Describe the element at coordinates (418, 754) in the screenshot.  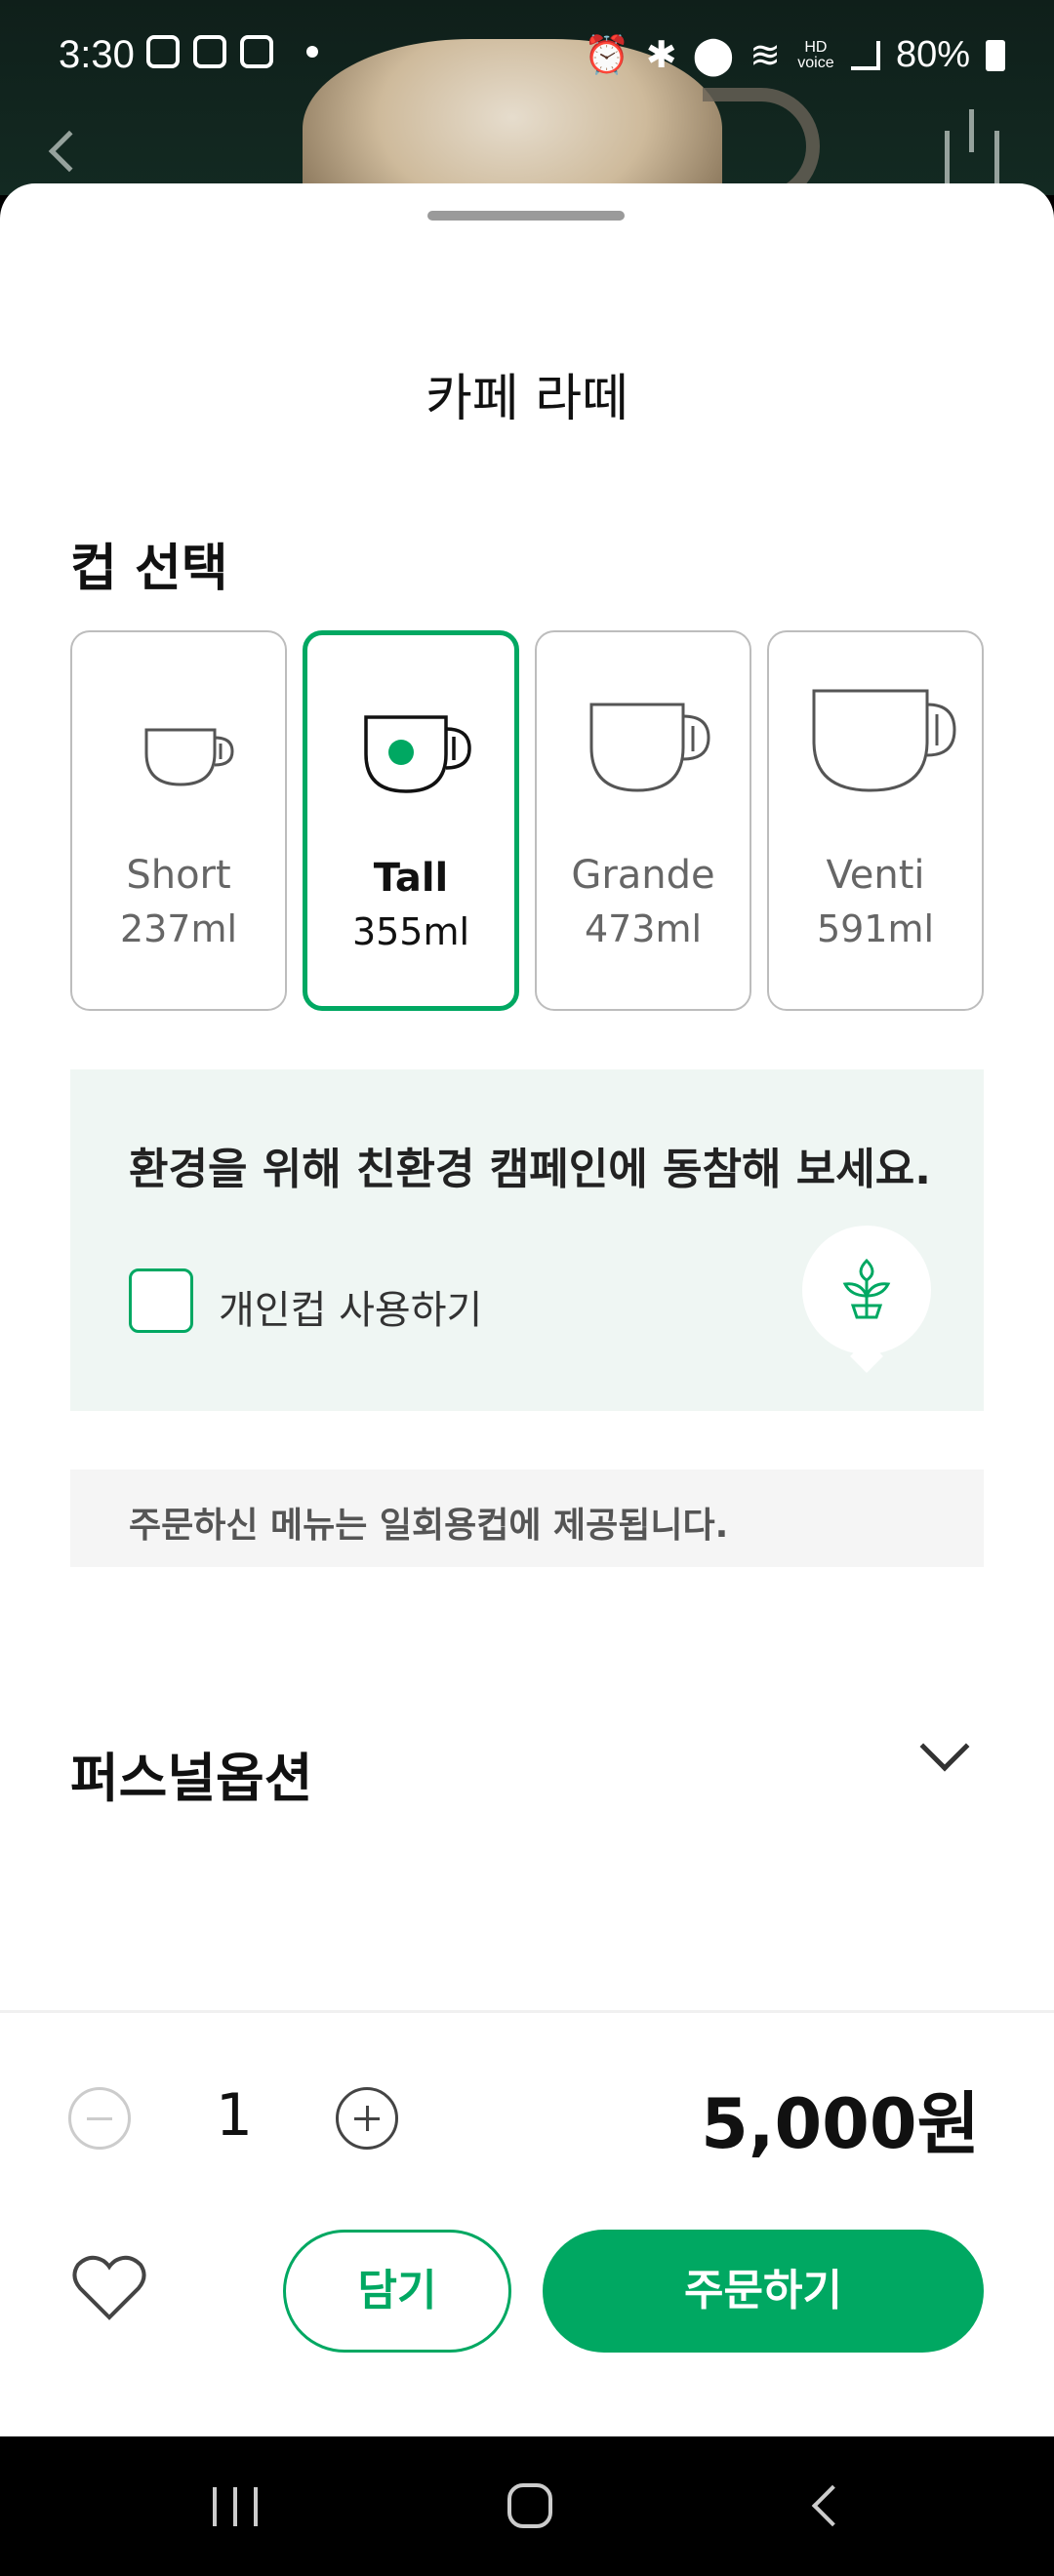
I see `tall-cup-icon` at that location.